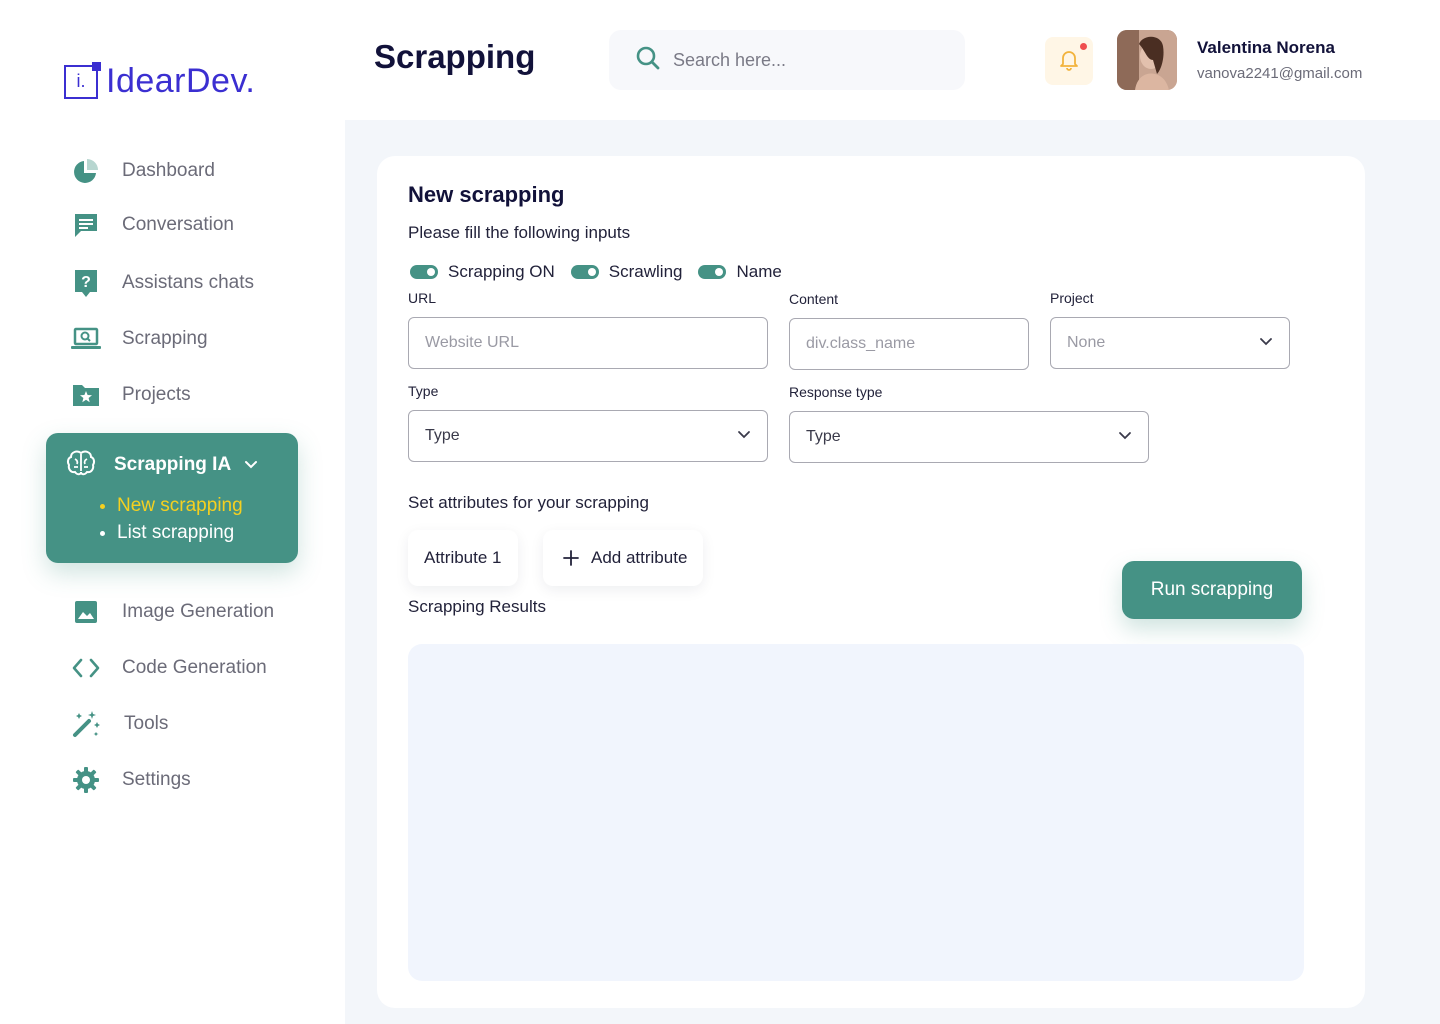 The image size is (1440, 1024). I want to click on logo-mark: i., so click(82, 80).